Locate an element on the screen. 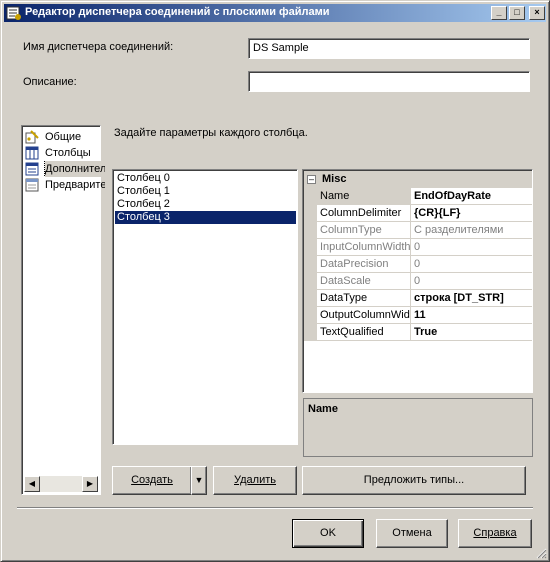  minimize-button: _ is located at coordinates (499, 13).